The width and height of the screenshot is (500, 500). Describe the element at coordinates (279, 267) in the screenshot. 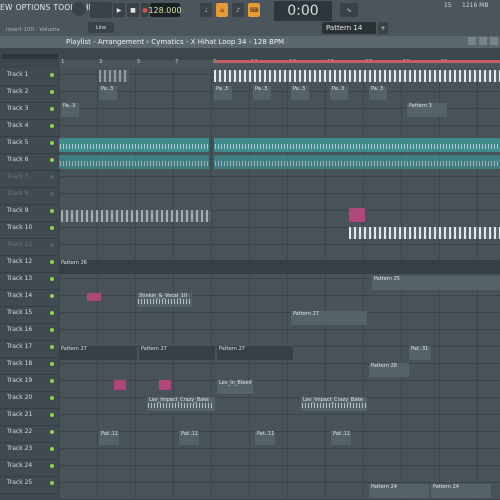

I see `pattern-clip: Pattern 26` at that location.